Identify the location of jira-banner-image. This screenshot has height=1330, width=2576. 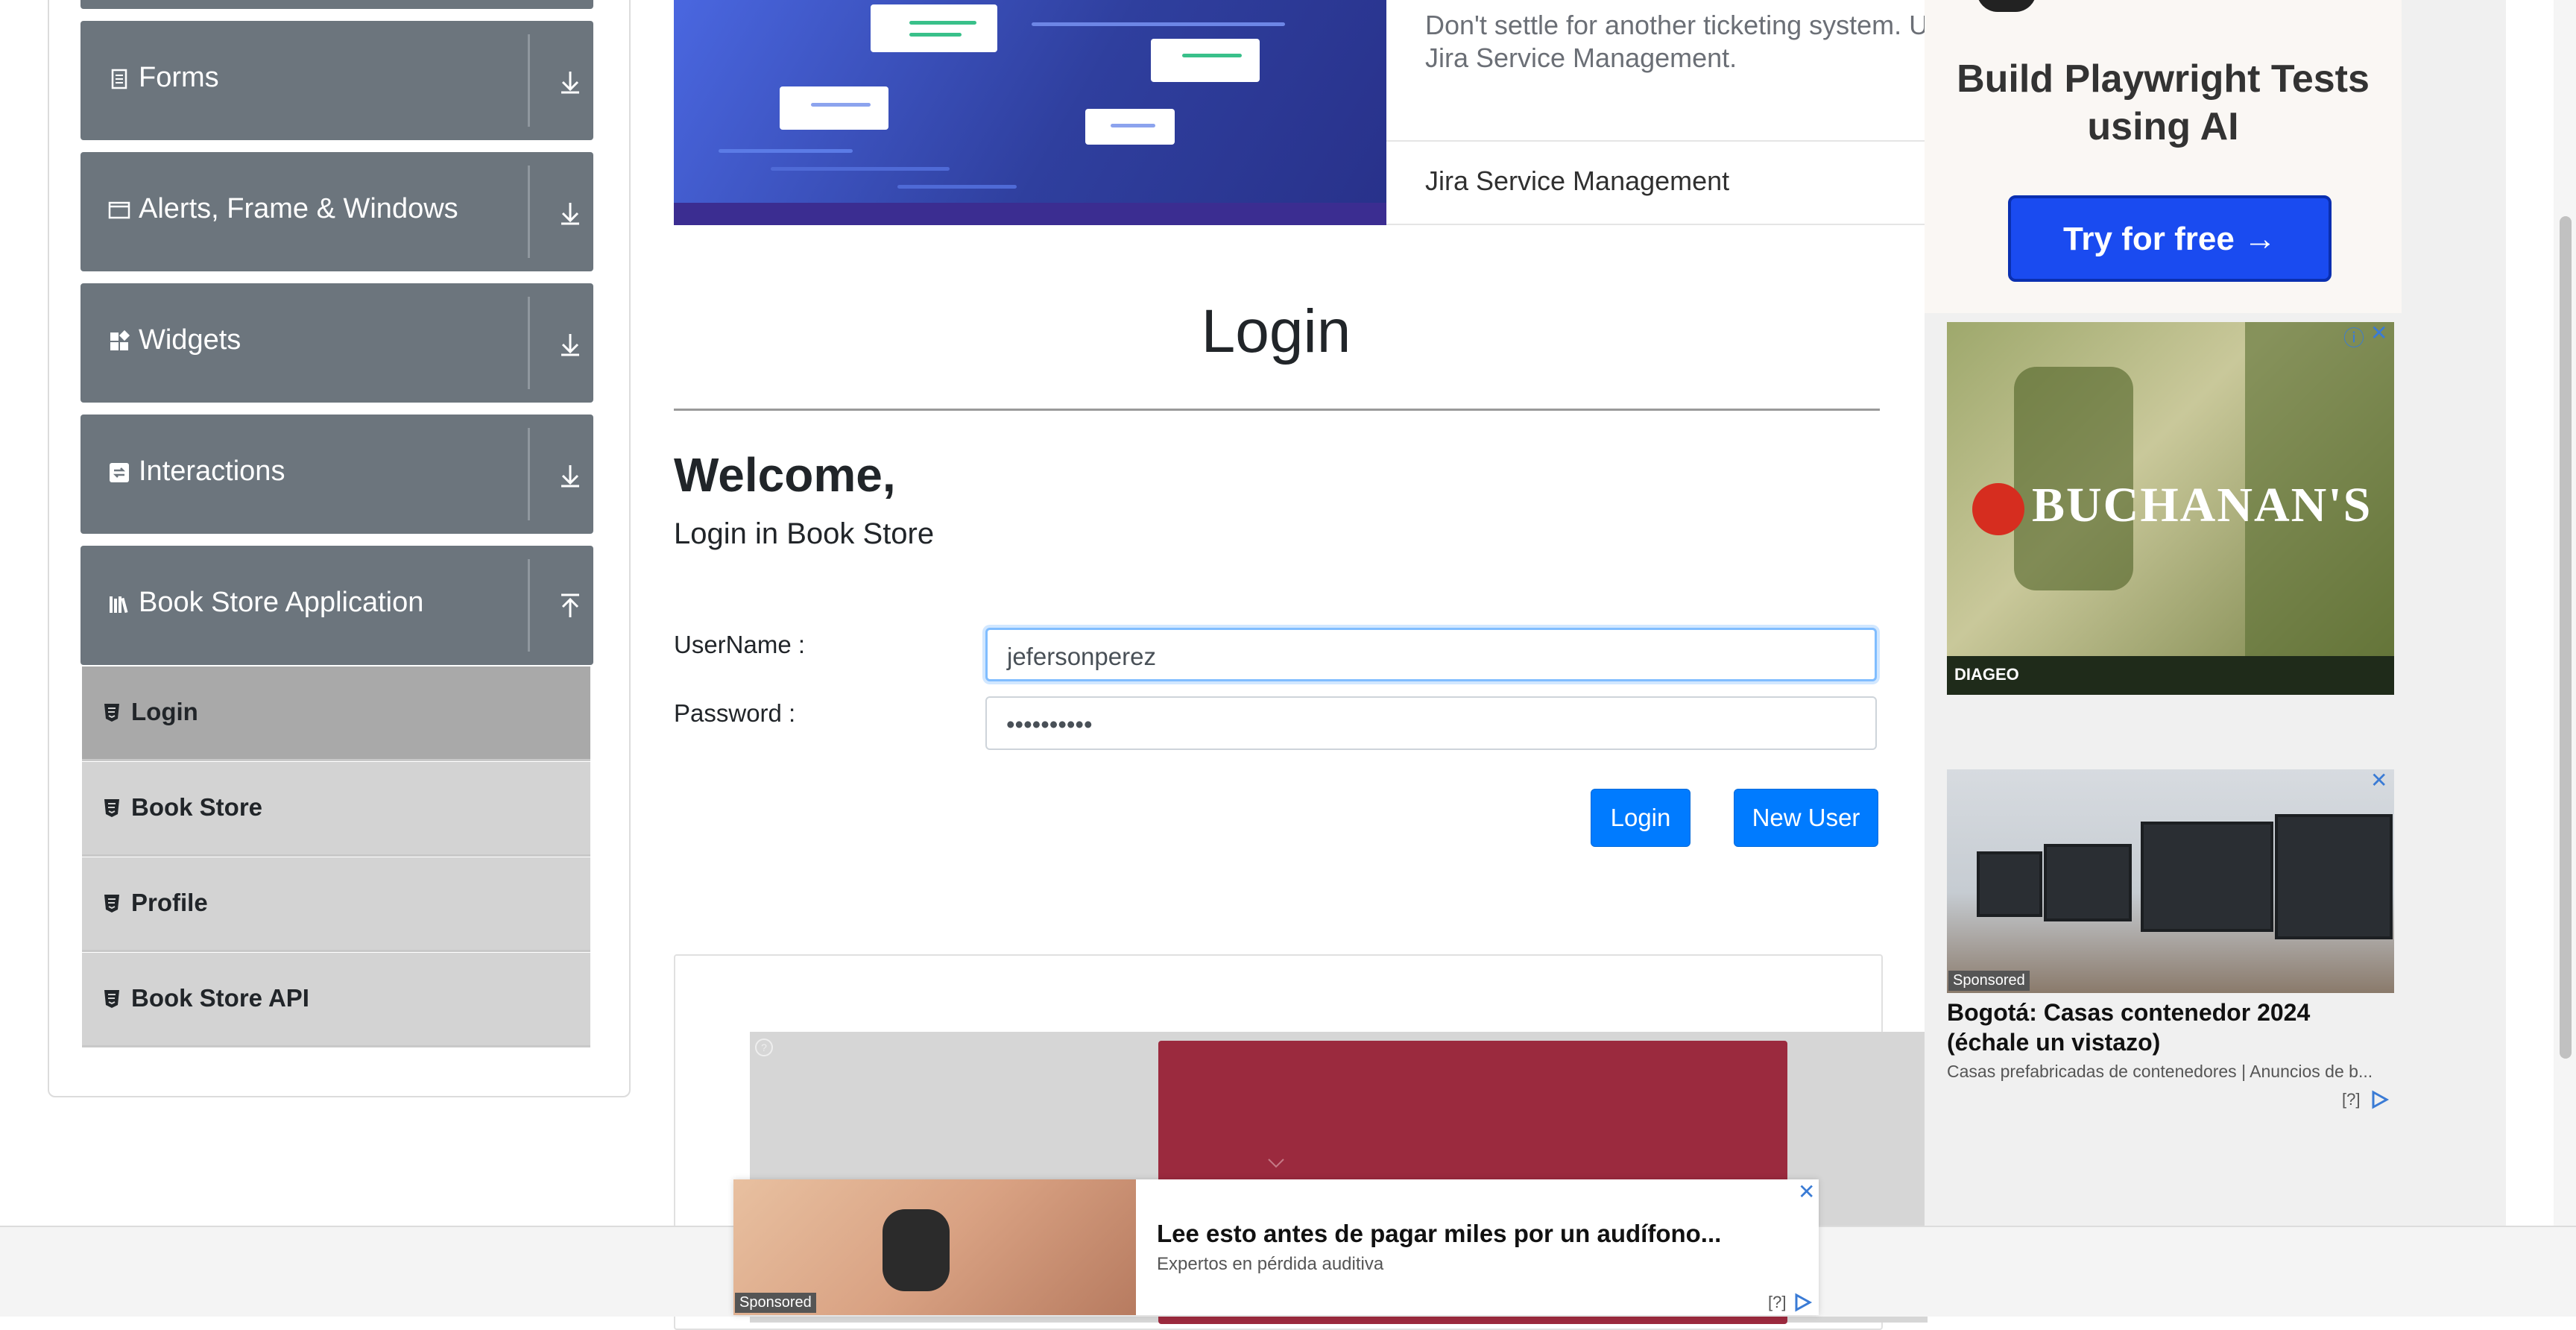
(1030, 112).